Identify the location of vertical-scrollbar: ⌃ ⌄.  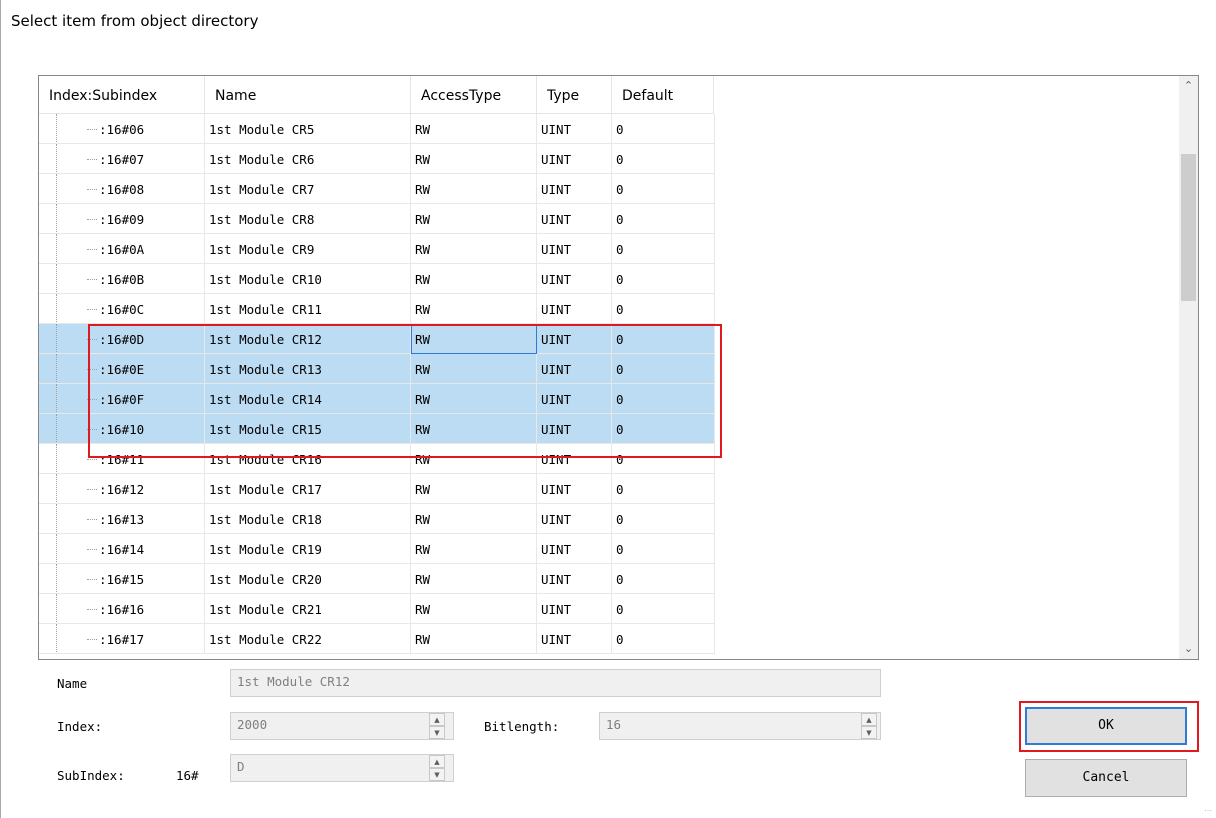
(1188, 367).